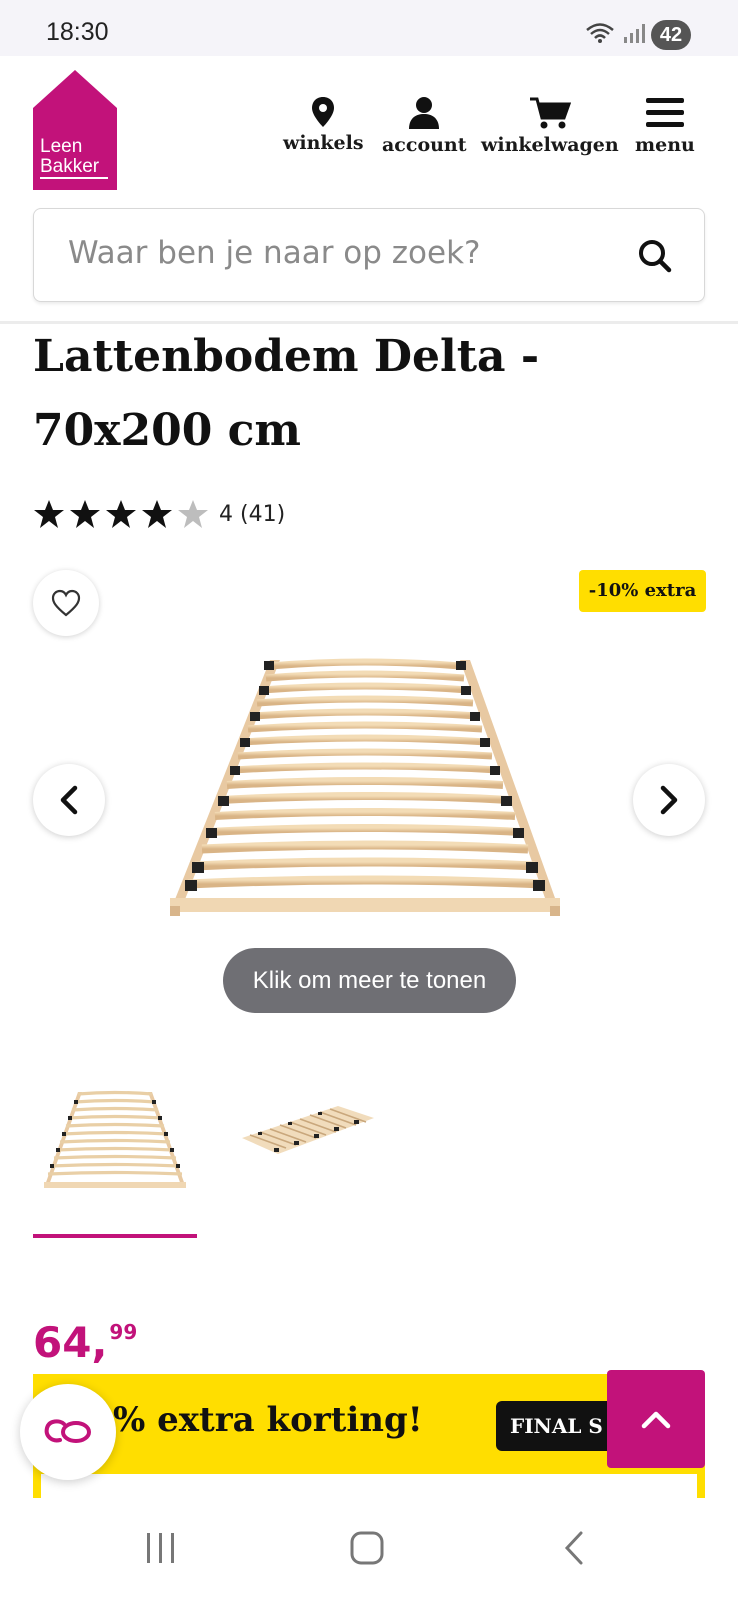 Image resolution: width=738 pixels, height=1600 pixels. I want to click on chevron-up-icon, so click(656, 1420).